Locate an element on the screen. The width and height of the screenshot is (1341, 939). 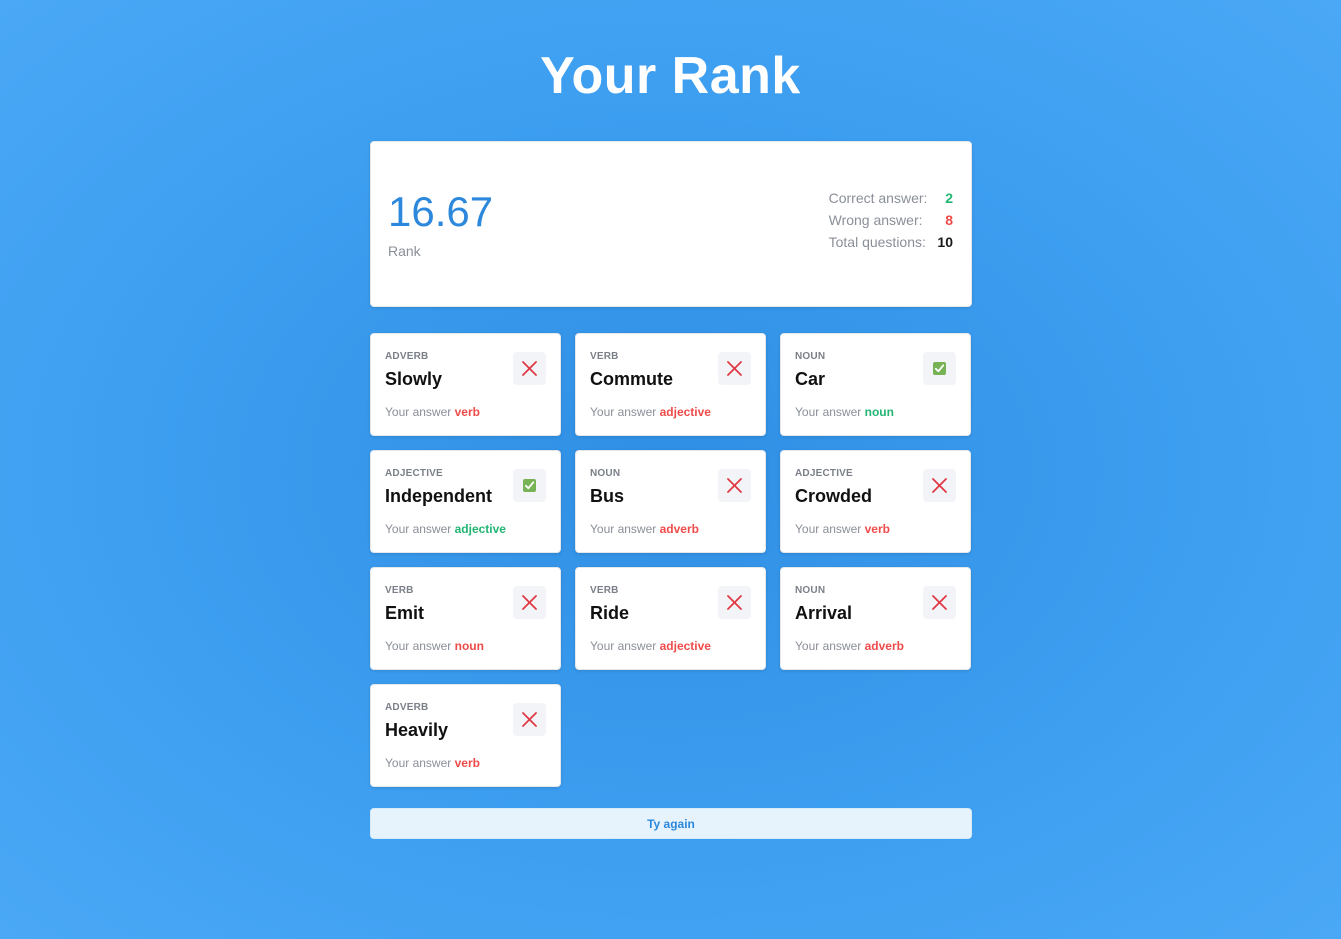
result-card: NOUN Bus Your answer adverb is located at coordinates (670, 501).